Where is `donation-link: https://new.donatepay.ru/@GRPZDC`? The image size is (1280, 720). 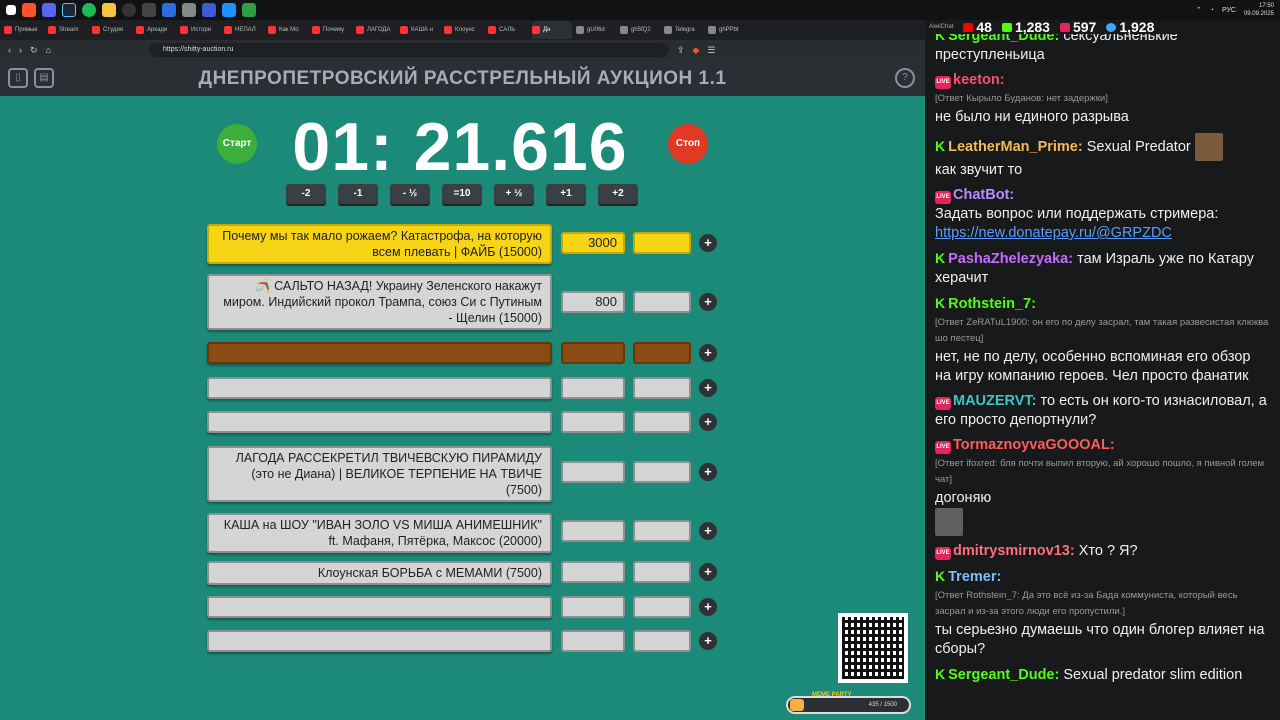
donation-link: https://new.donatepay.ru/@GRPZDC is located at coordinates (1102, 233).